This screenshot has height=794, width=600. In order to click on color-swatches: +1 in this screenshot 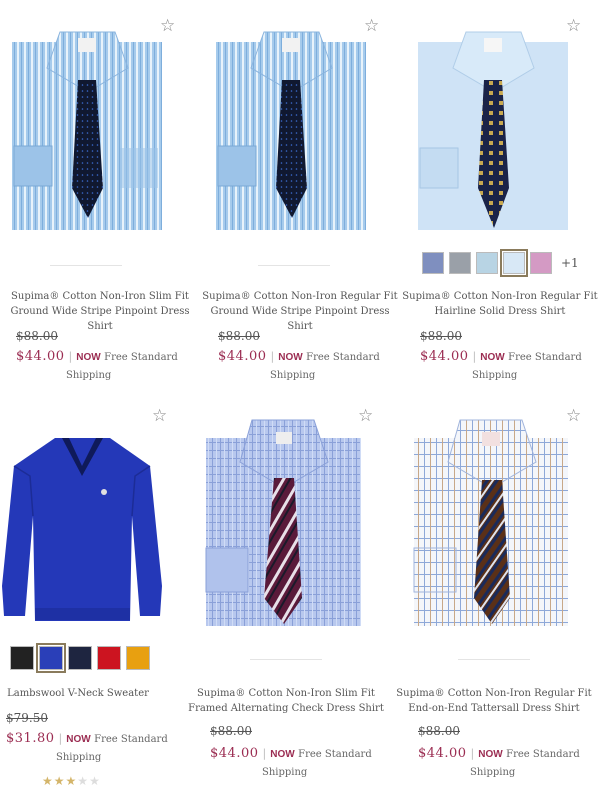, I will do `click(500, 263)`.